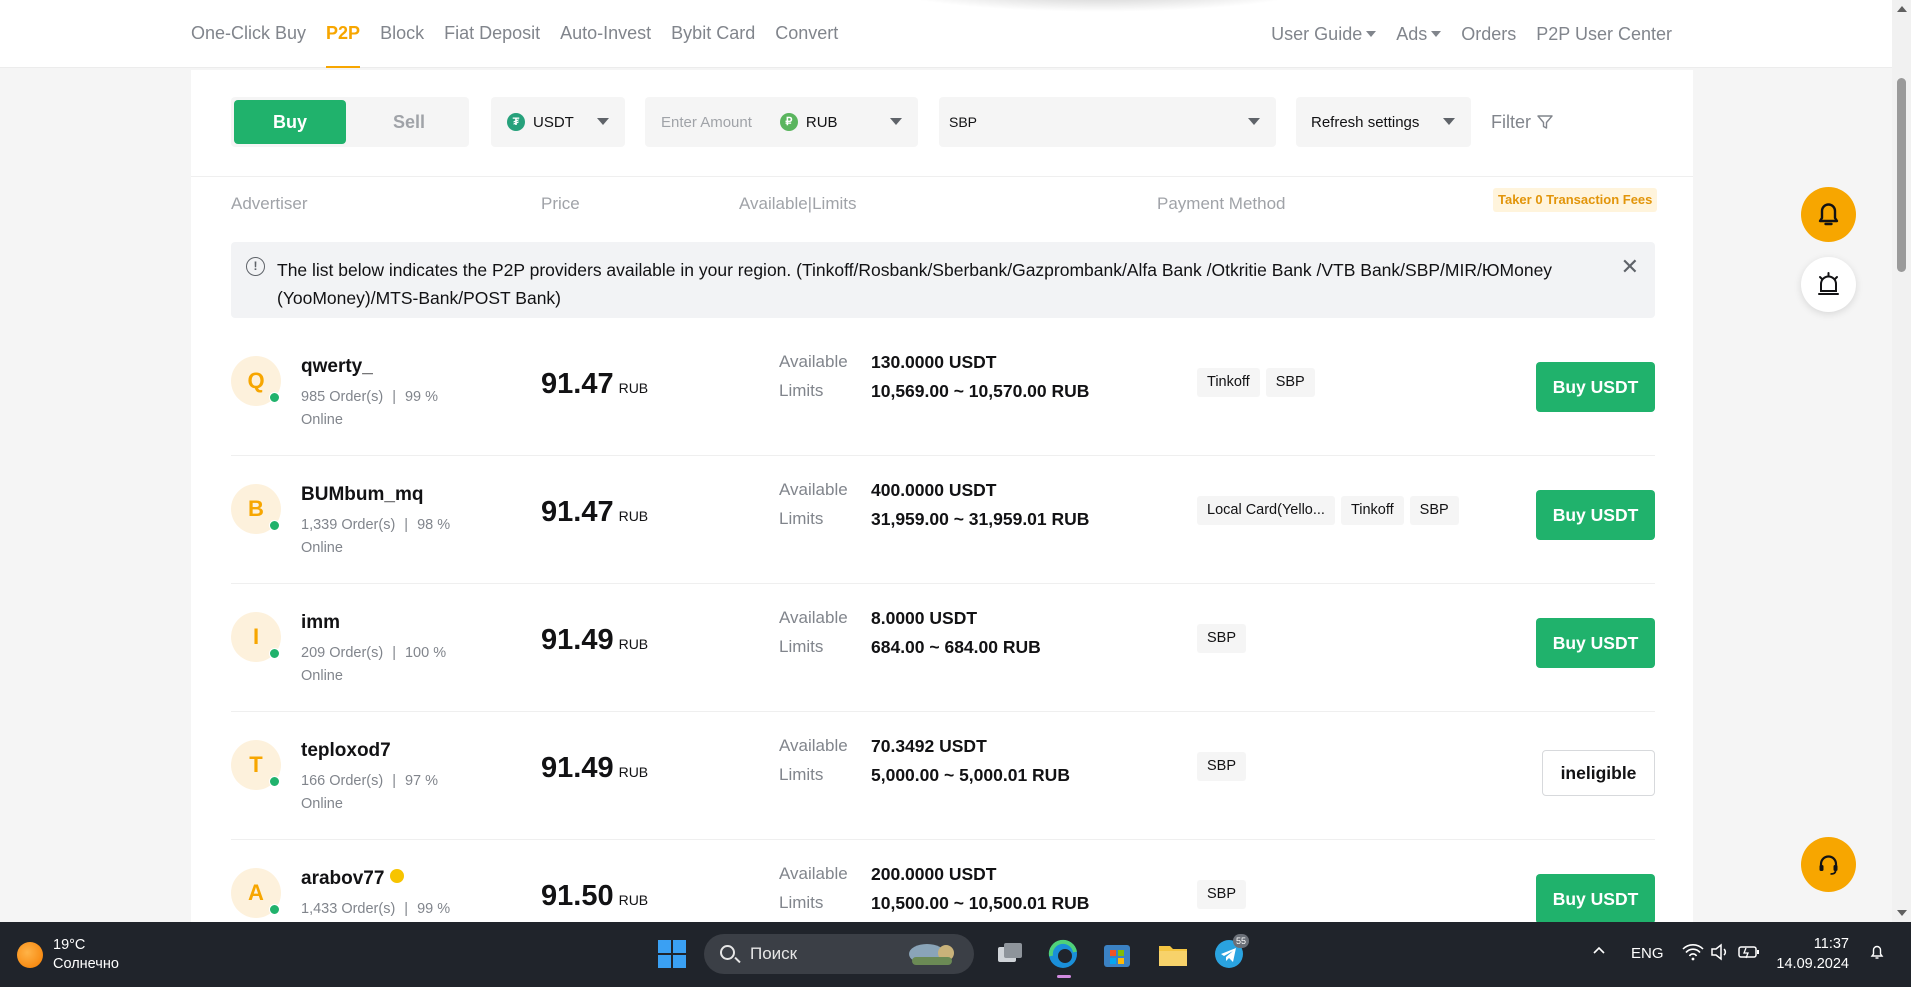 This screenshot has width=1911, height=987. Describe the element at coordinates (813, 617) in the screenshot. I see `available-label: Available` at that location.